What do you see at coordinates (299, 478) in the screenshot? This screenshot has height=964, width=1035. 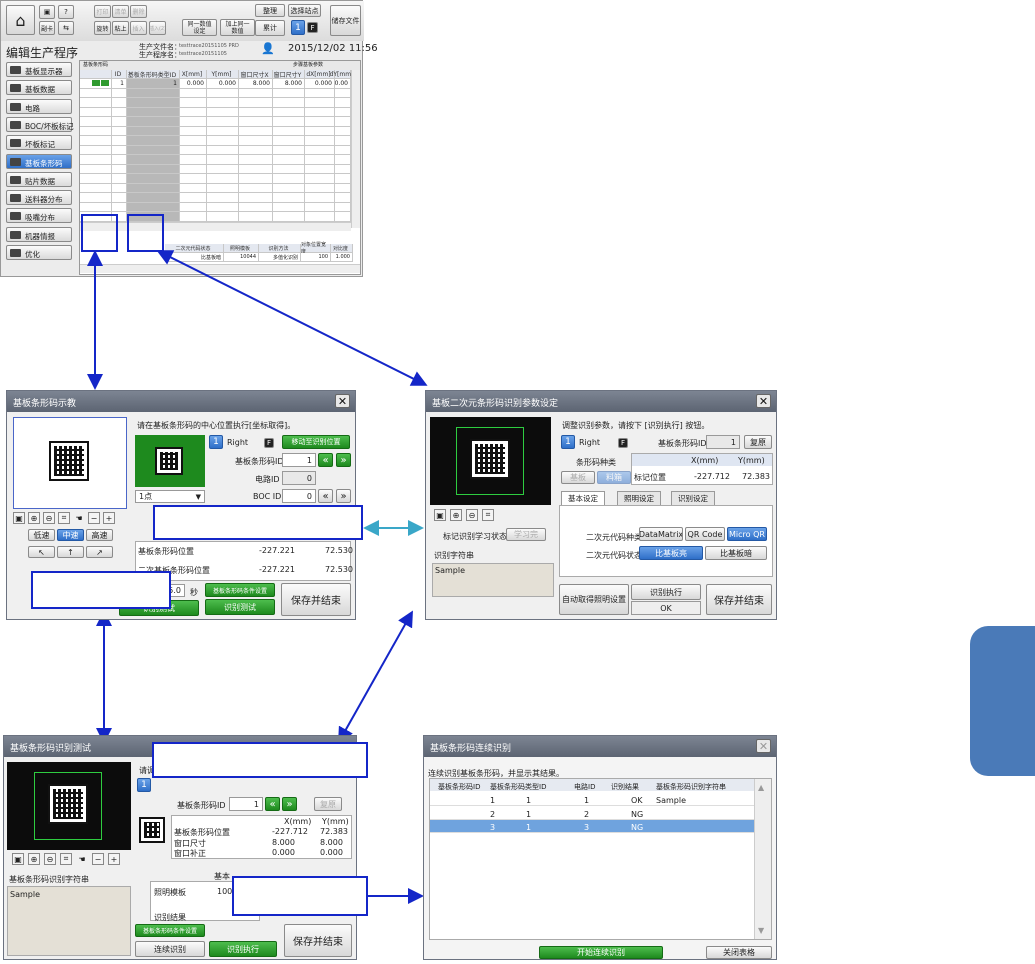 I see `circuit-id-field: 0` at bounding box center [299, 478].